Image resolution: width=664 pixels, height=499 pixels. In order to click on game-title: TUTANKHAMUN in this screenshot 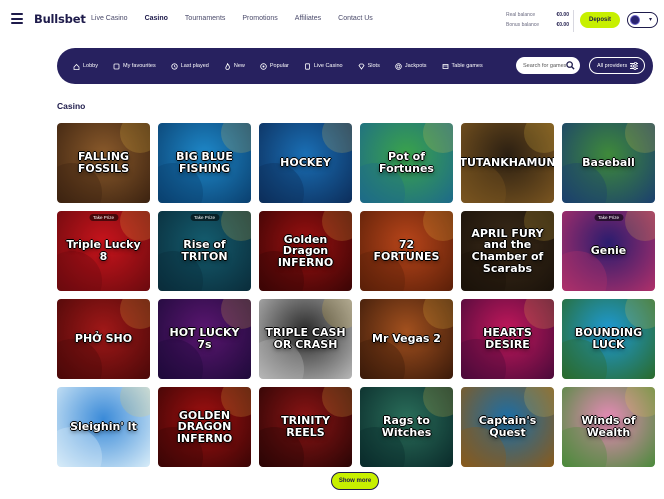, I will do `click(507, 163)`.